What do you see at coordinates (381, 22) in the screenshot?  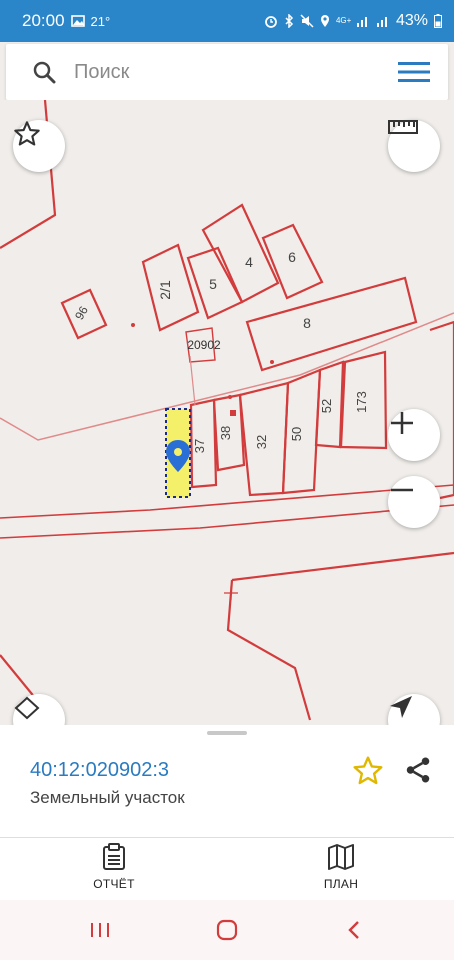 I see `signal-2-icon` at bounding box center [381, 22].